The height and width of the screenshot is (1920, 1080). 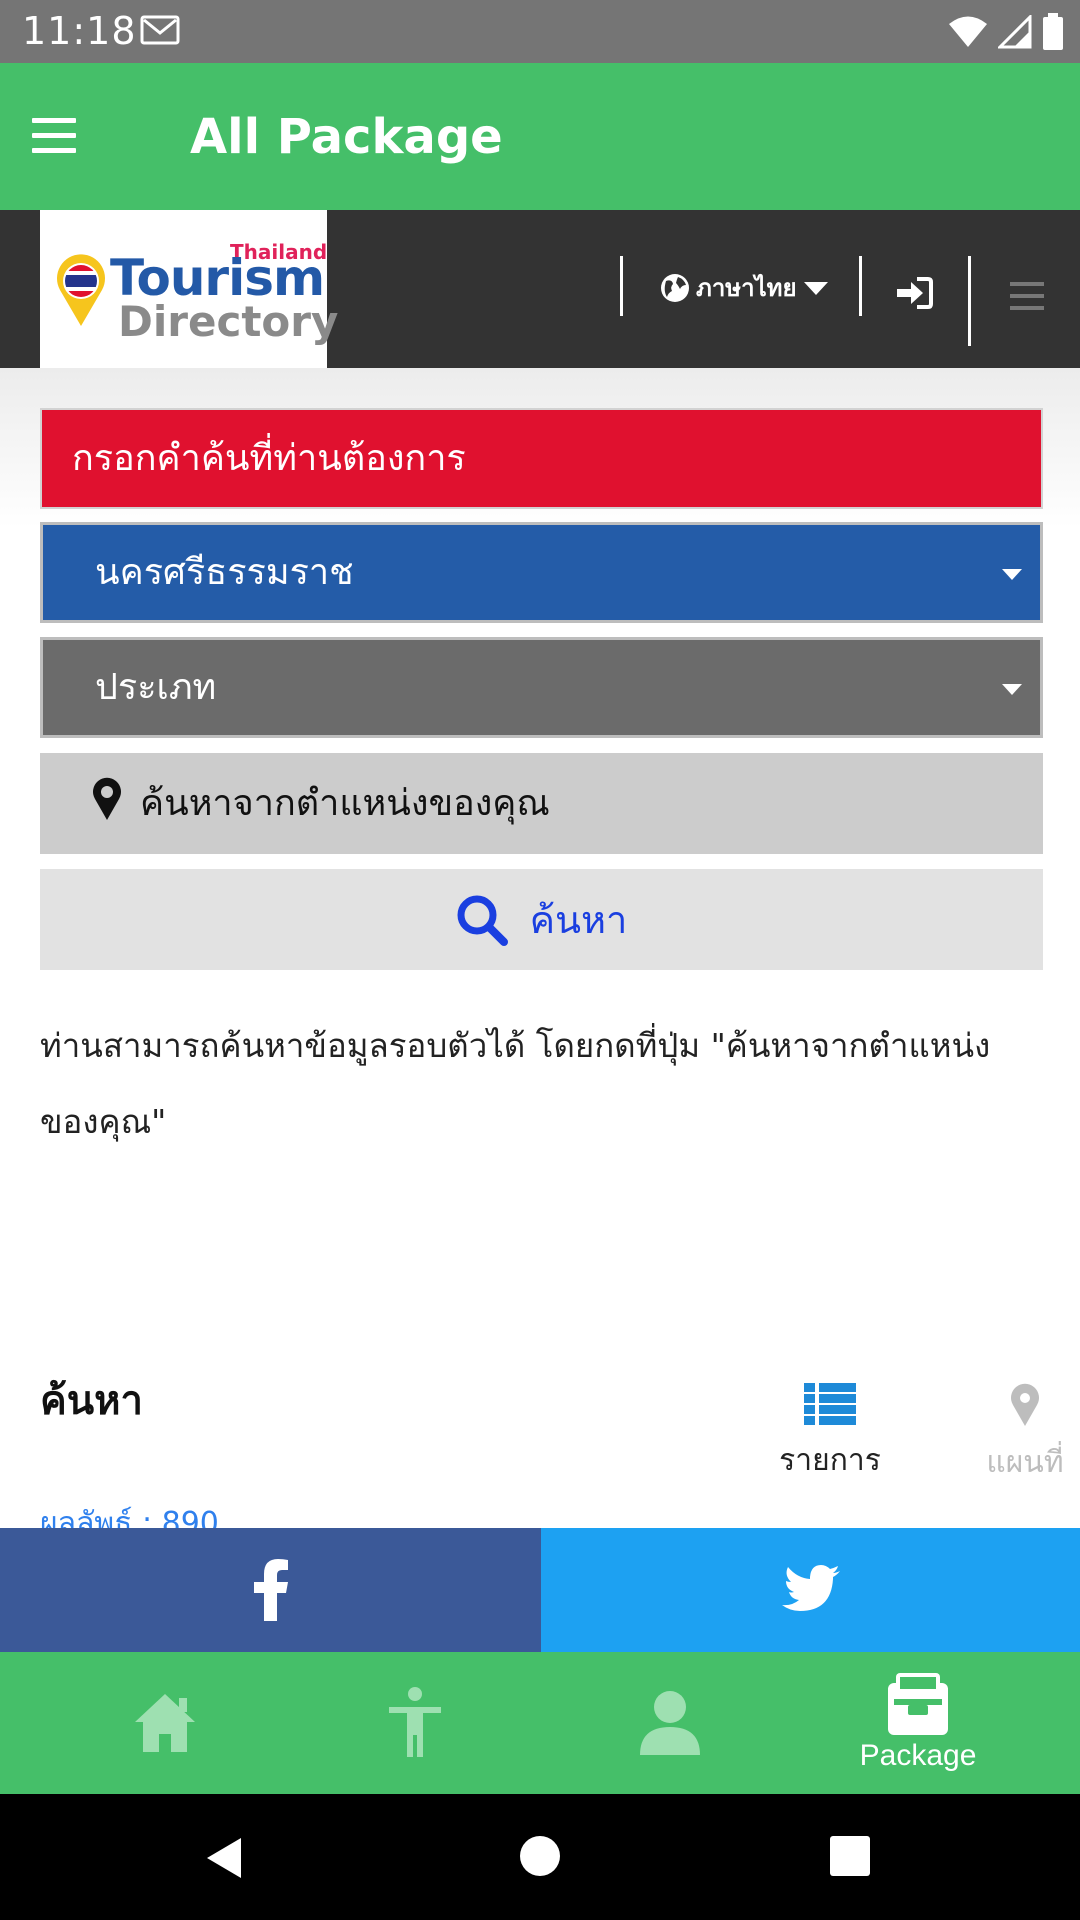 I want to click on tourism-directory-logo: Thailand Tourism Directory, so click(x=189, y=289).